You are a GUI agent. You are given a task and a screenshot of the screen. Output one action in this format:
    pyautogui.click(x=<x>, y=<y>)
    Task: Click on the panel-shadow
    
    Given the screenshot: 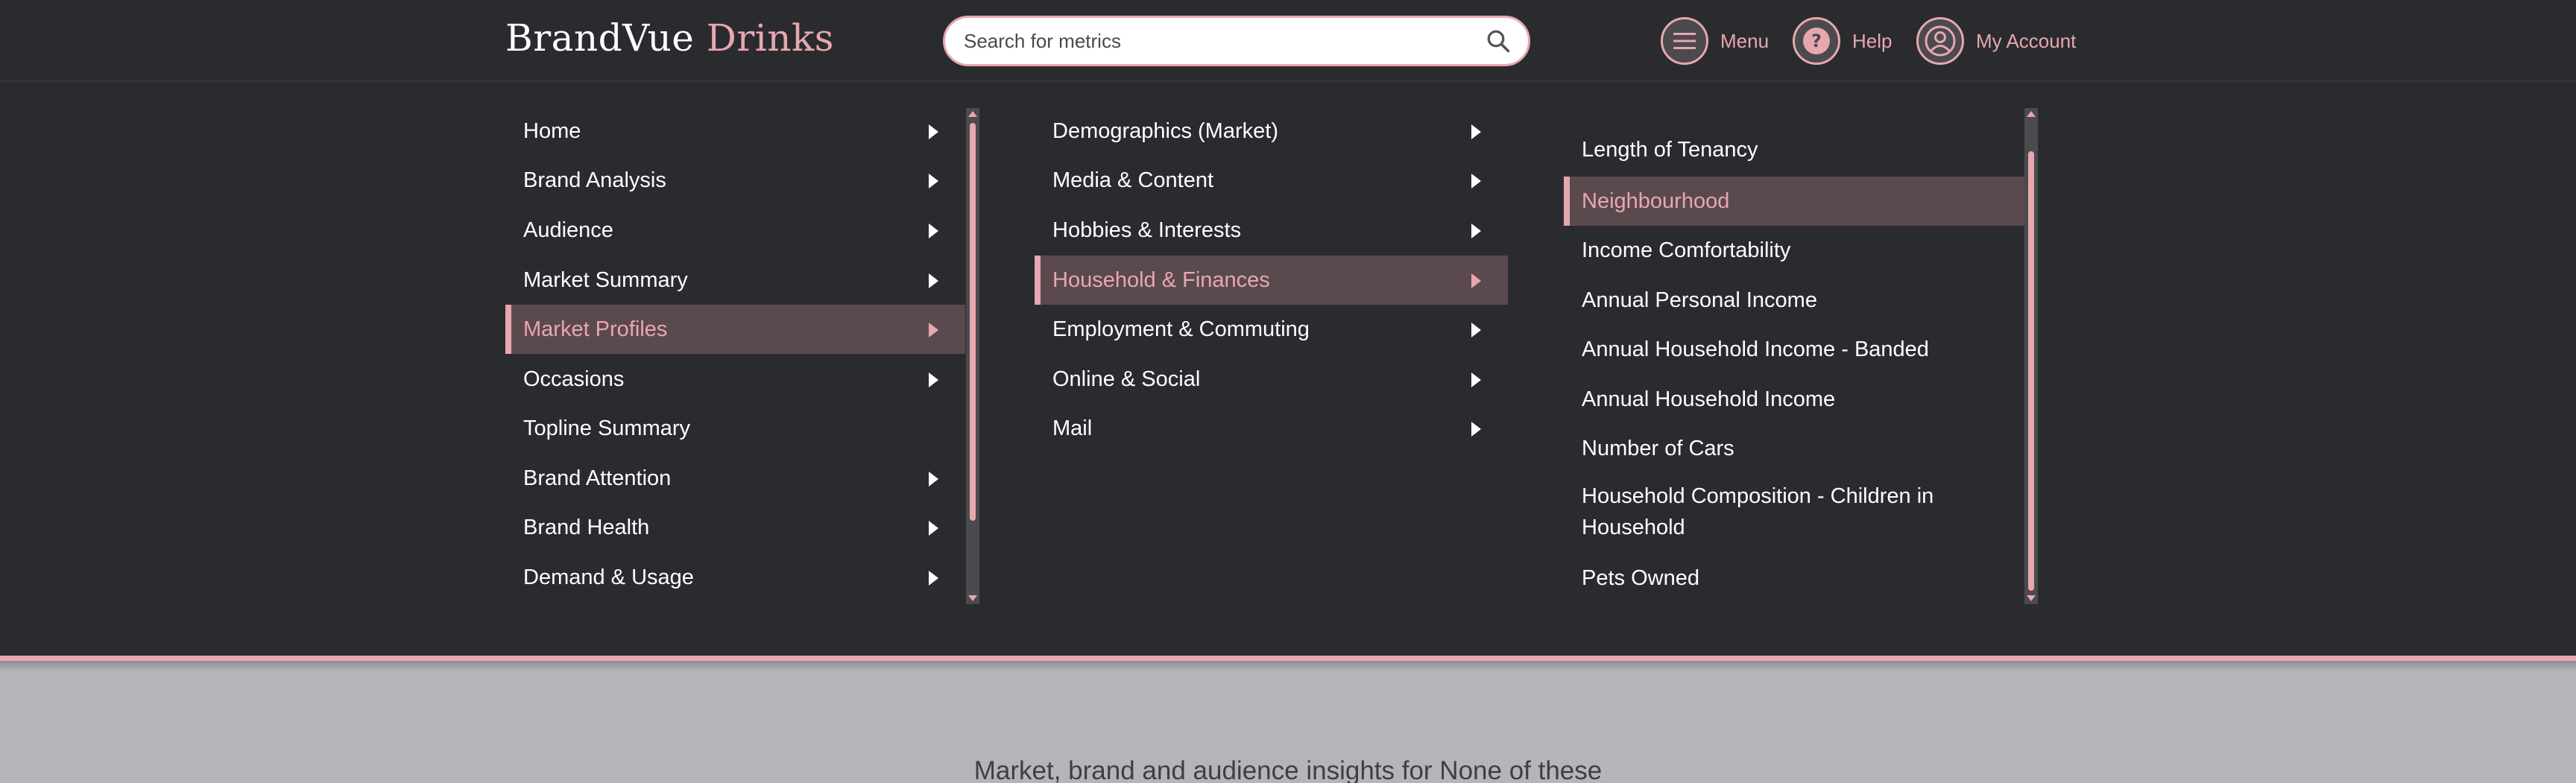 What is the action you would take?
    pyautogui.click(x=1288, y=666)
    